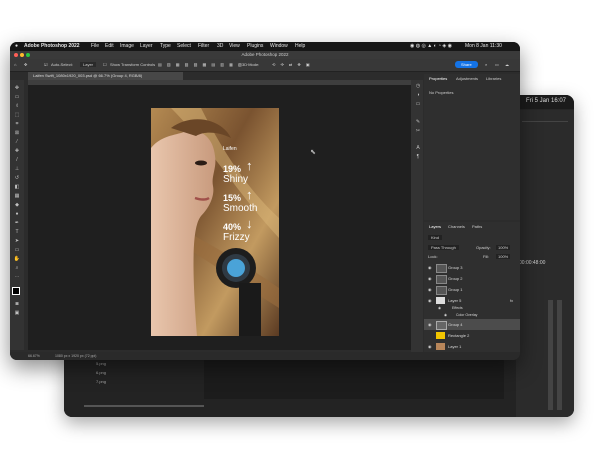  I want to click on cursor-icon: ⬉, so click(313, 152).